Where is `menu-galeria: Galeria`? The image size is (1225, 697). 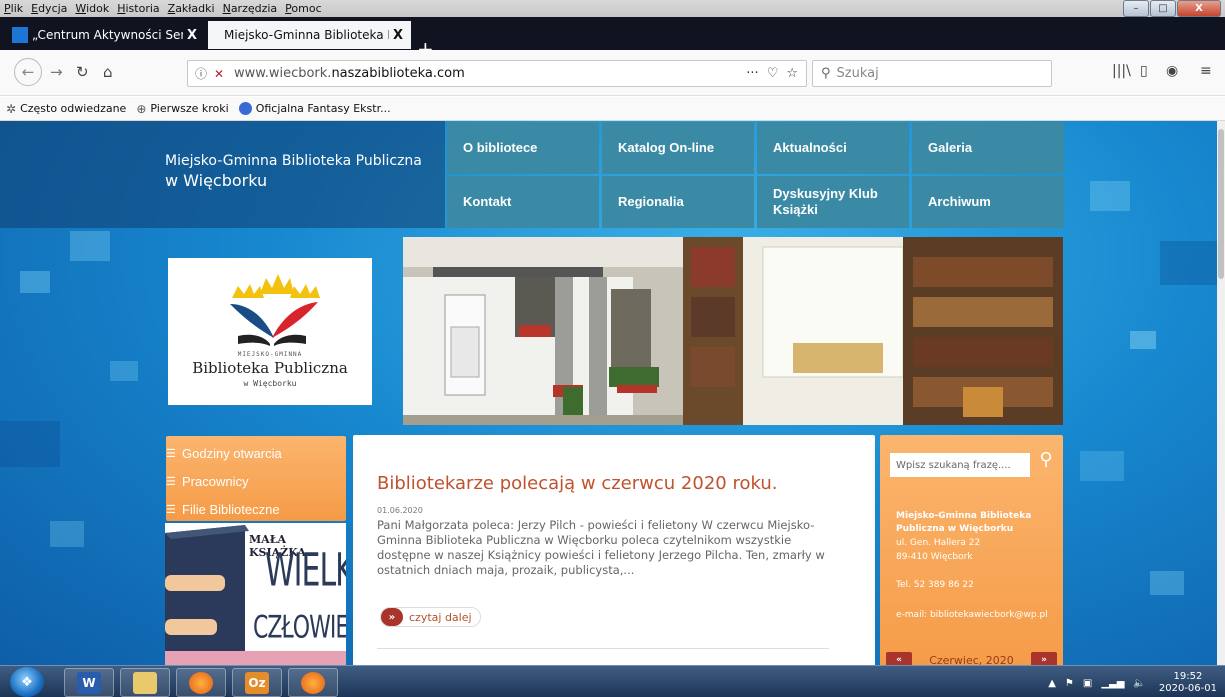
menu-galeria: Galeria is located at coordinates (988, 148).